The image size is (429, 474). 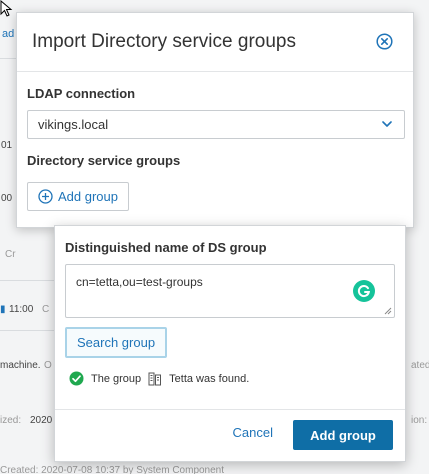 I want to click on check-circle-icon, so click(x=76, y=378).